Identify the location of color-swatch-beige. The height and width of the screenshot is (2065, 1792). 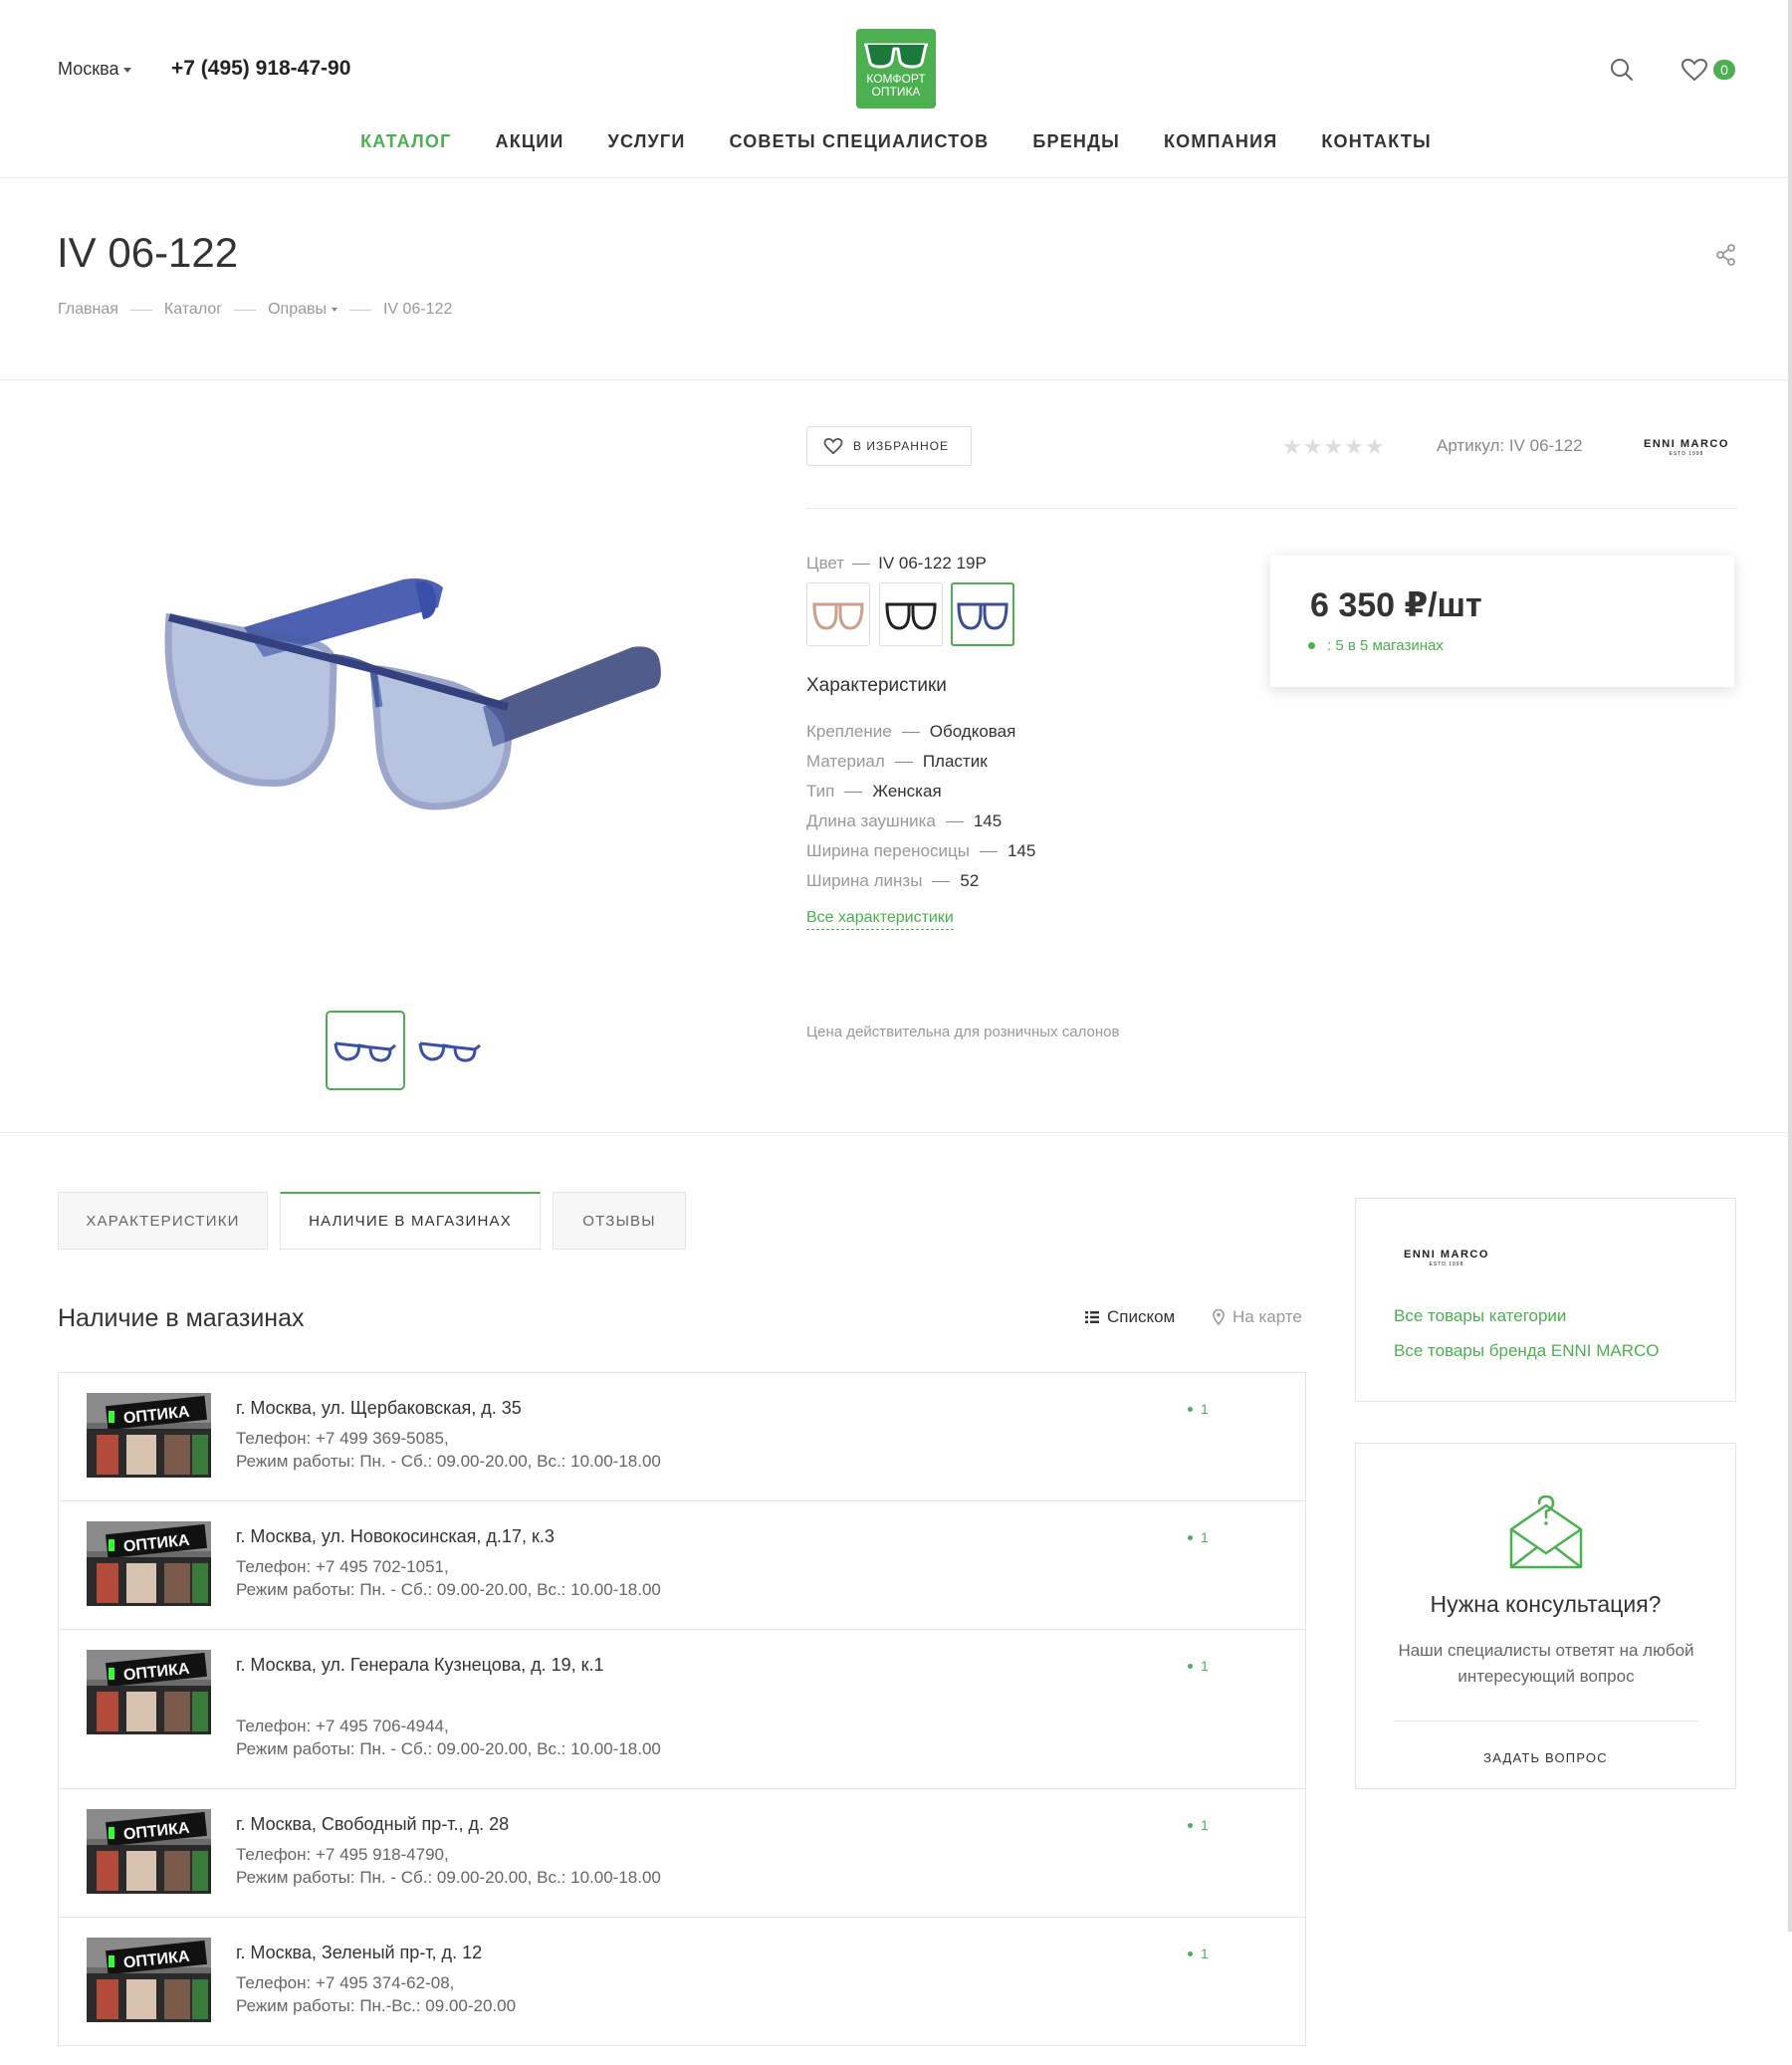
(838, 614).